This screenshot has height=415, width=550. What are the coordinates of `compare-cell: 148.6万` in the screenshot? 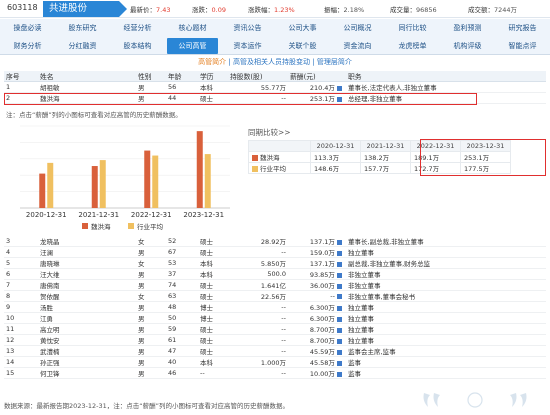 It's located at (335, 168).